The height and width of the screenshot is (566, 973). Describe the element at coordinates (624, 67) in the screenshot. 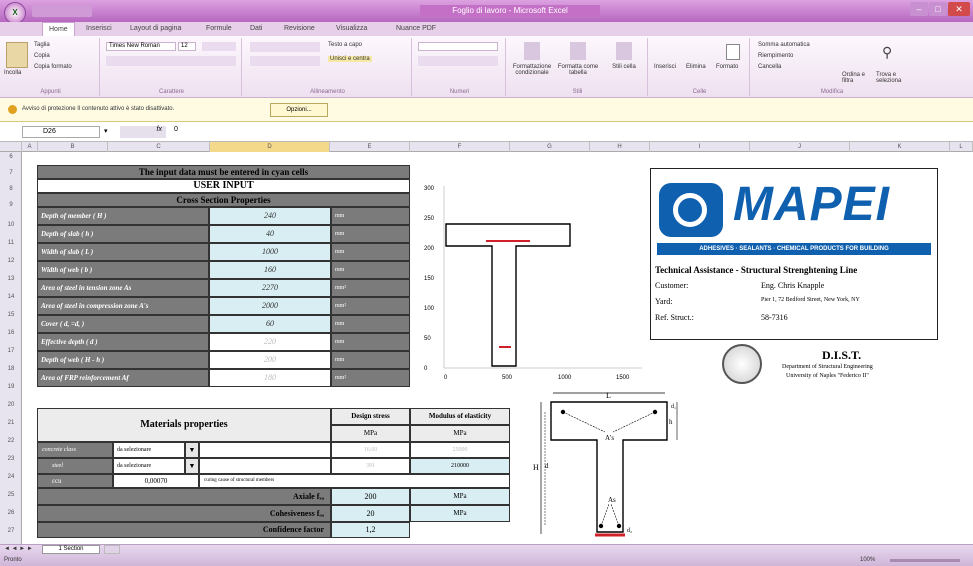

I see `cell-styles-button: Stili cella` at that location.